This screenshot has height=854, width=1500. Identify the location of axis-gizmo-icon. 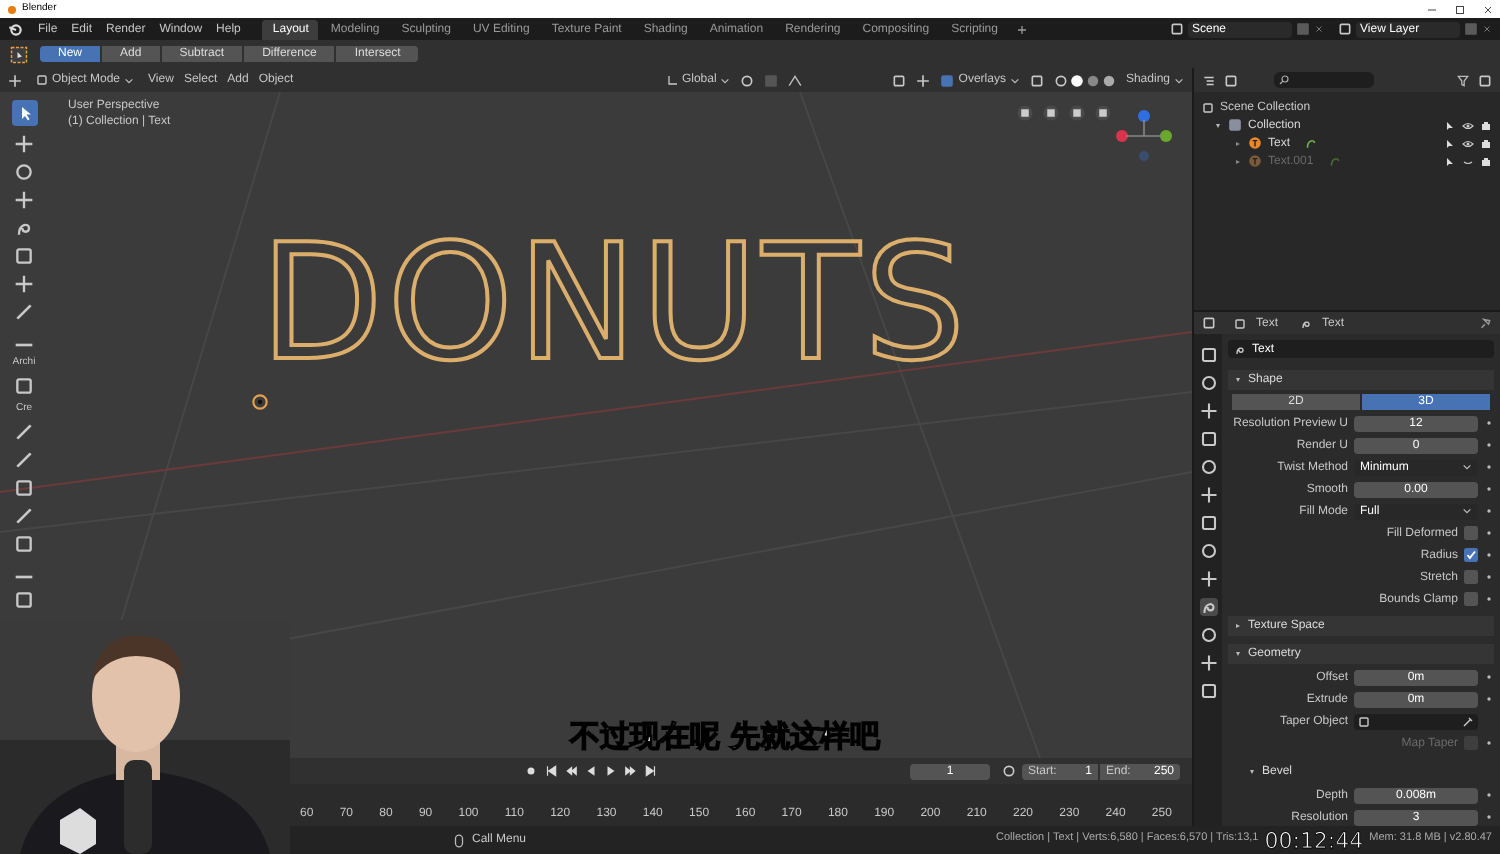
(1144, 136).